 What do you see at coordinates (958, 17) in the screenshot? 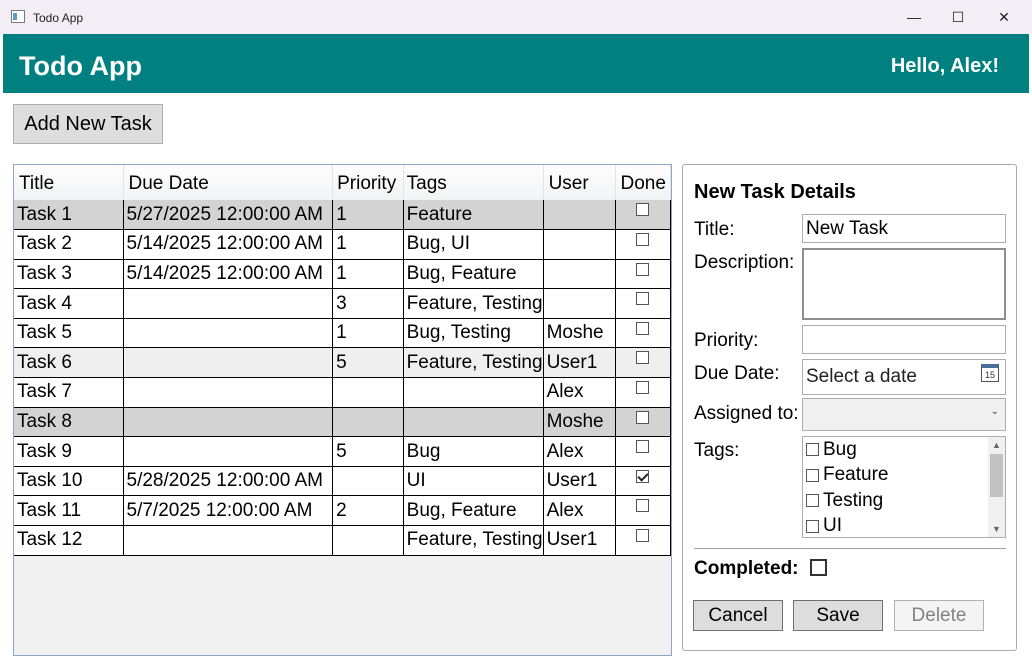
I see `maximize-button: ☐` at bounding box center [958, 17].